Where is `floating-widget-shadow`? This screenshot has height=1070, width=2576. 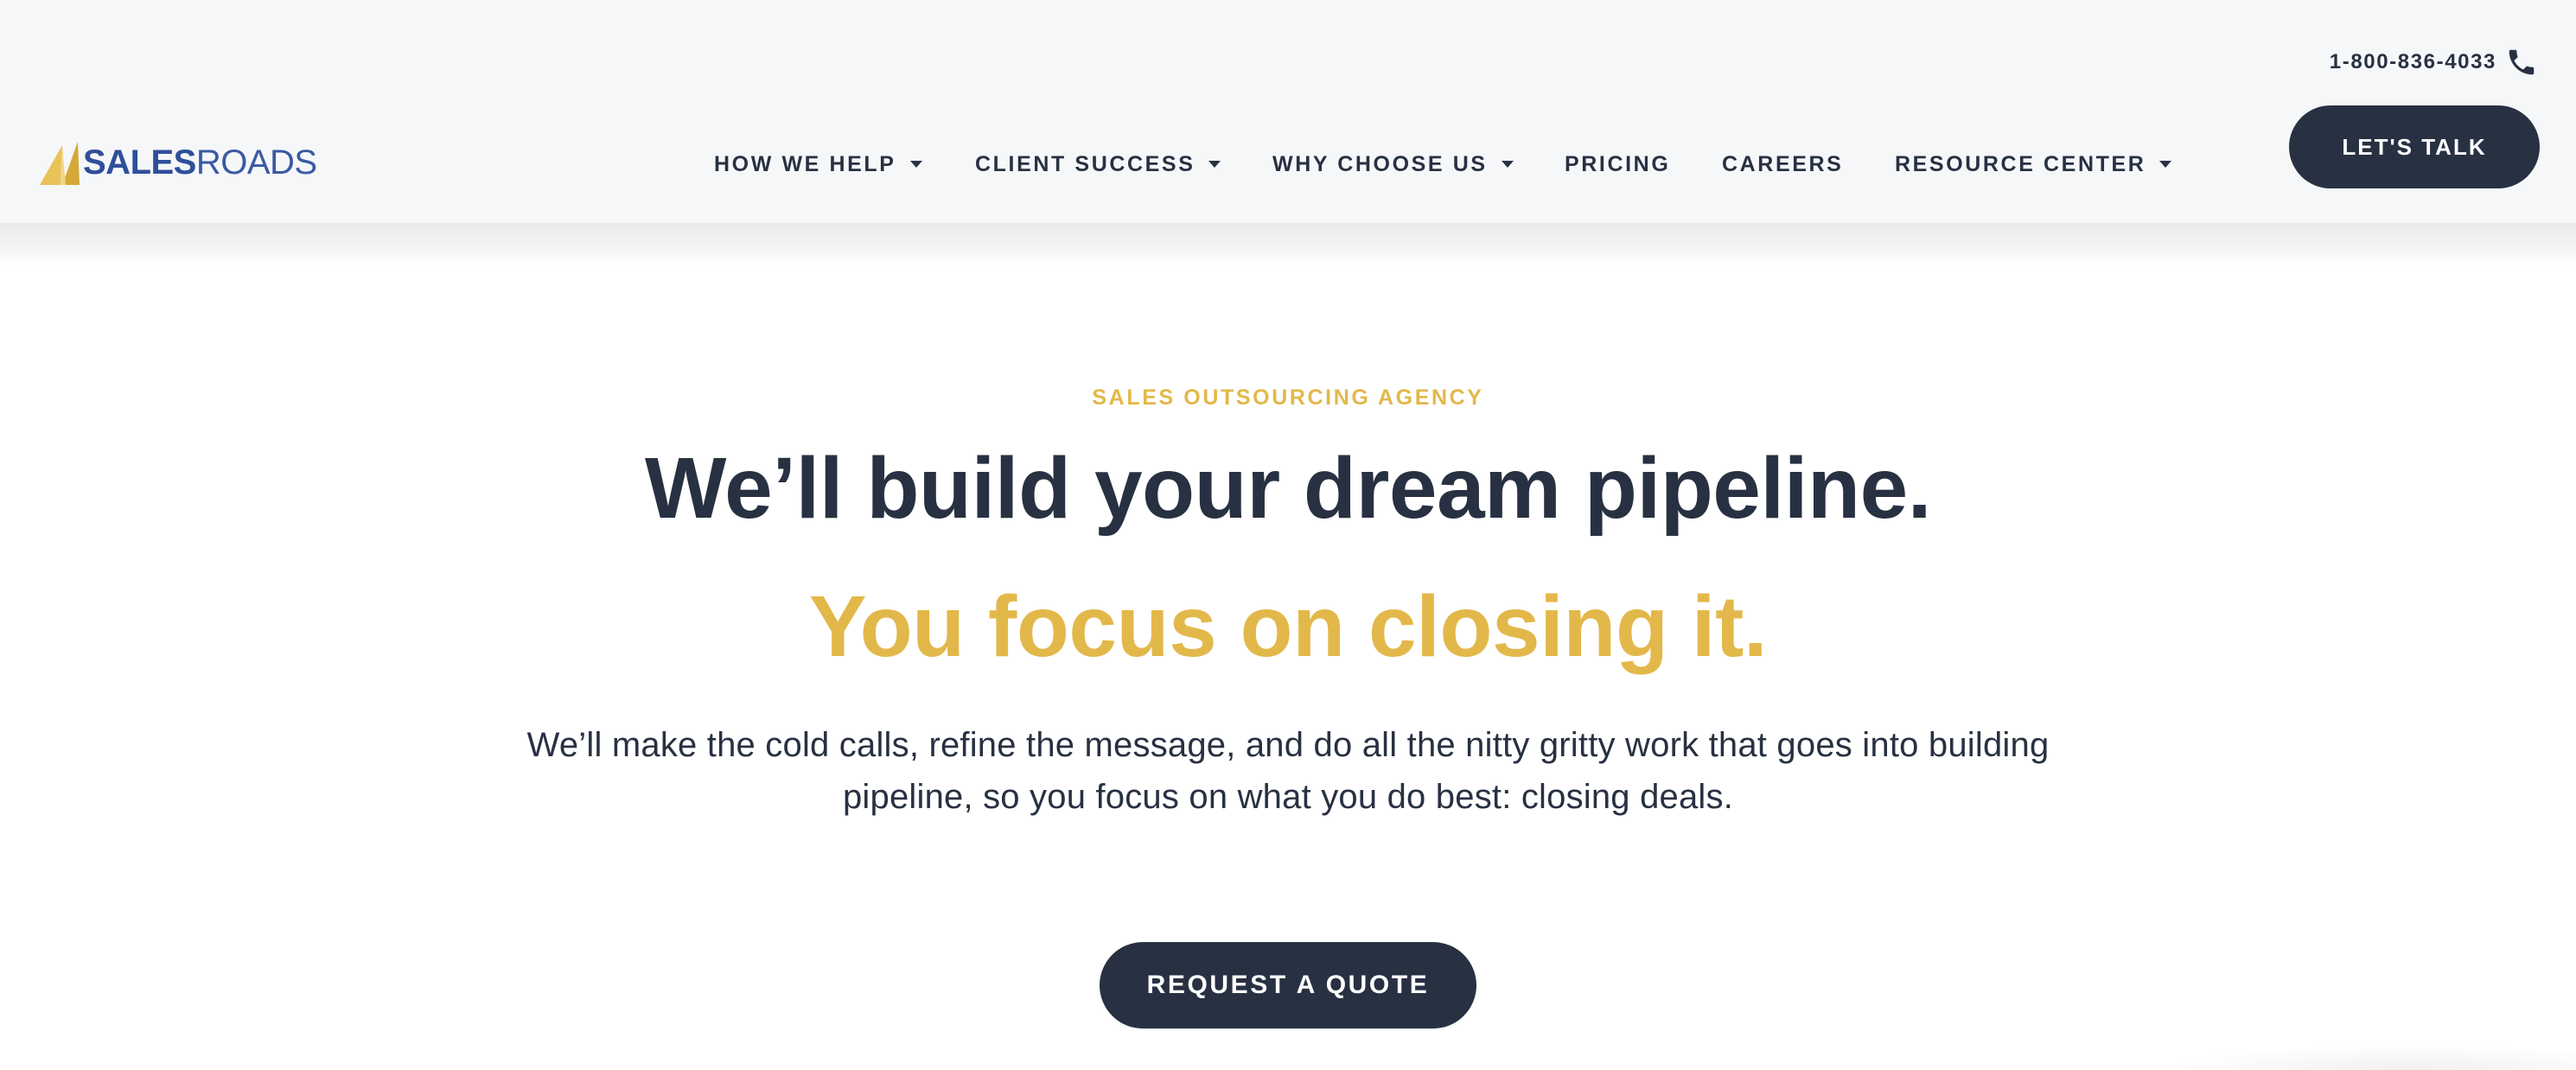
floating-widget-shadow is located at coordinates (2368, 1057).